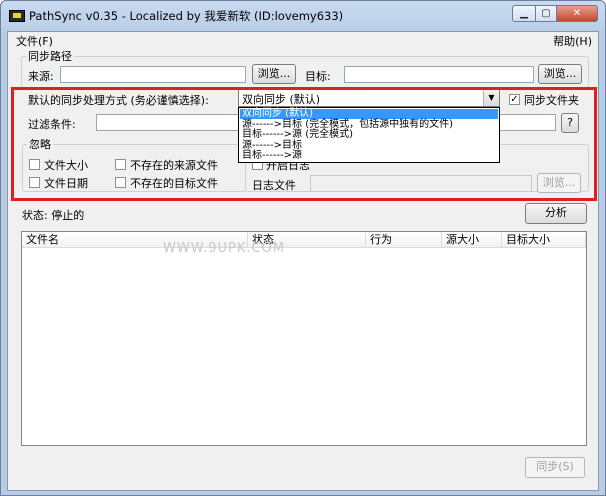 This screenshot has width=606, height=496. What do you see at coordinates (34, 41) in the screenshot?
I see `menu-file: 文件(F)` at bounding box center [34, 41].